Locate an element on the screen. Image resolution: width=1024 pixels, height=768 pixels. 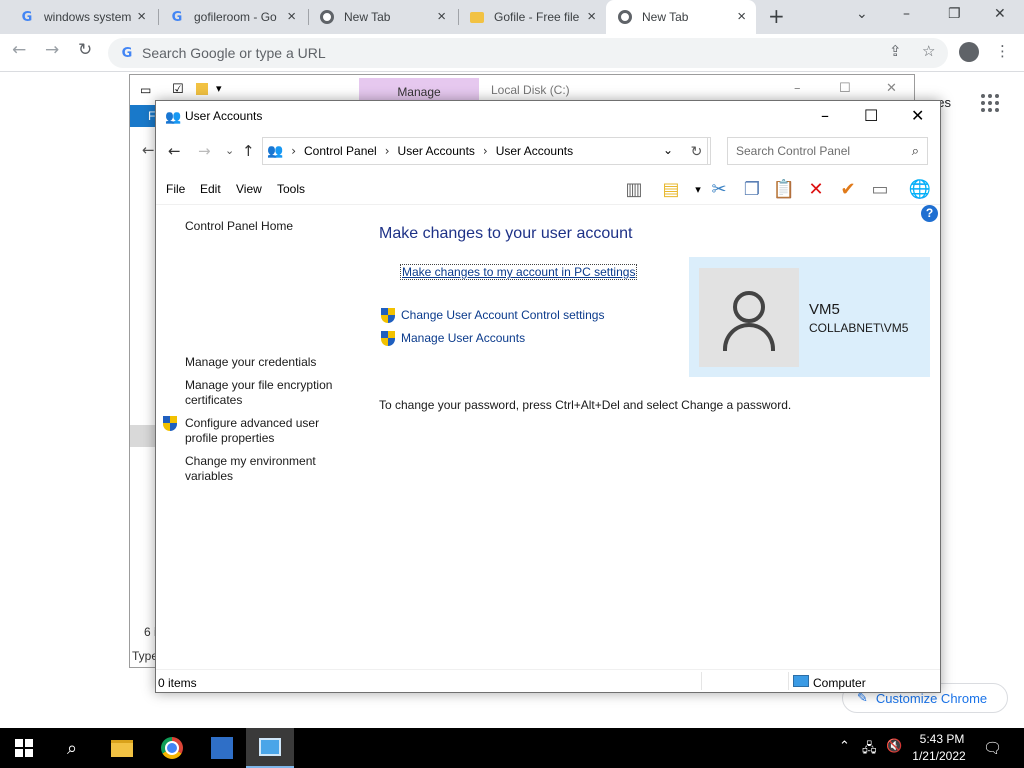
omnibox: G Search Google or type a URL is located at coordinates (528, 53).